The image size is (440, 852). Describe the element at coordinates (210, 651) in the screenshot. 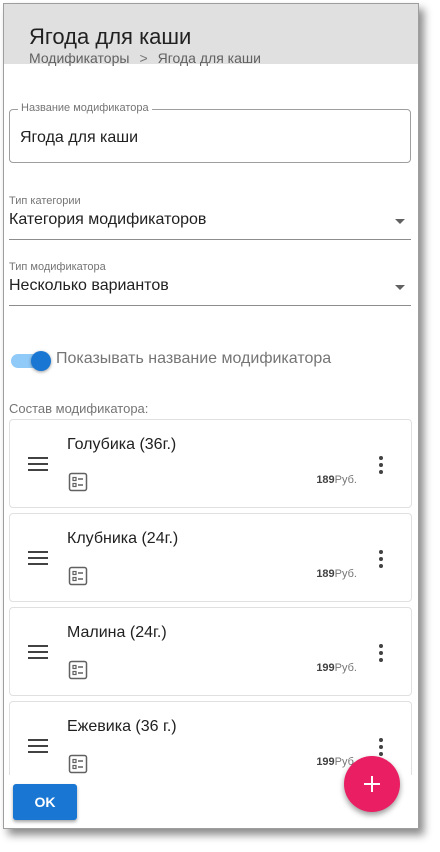

I see `list-item: Малина (24г.) 199Руб.` at that location.